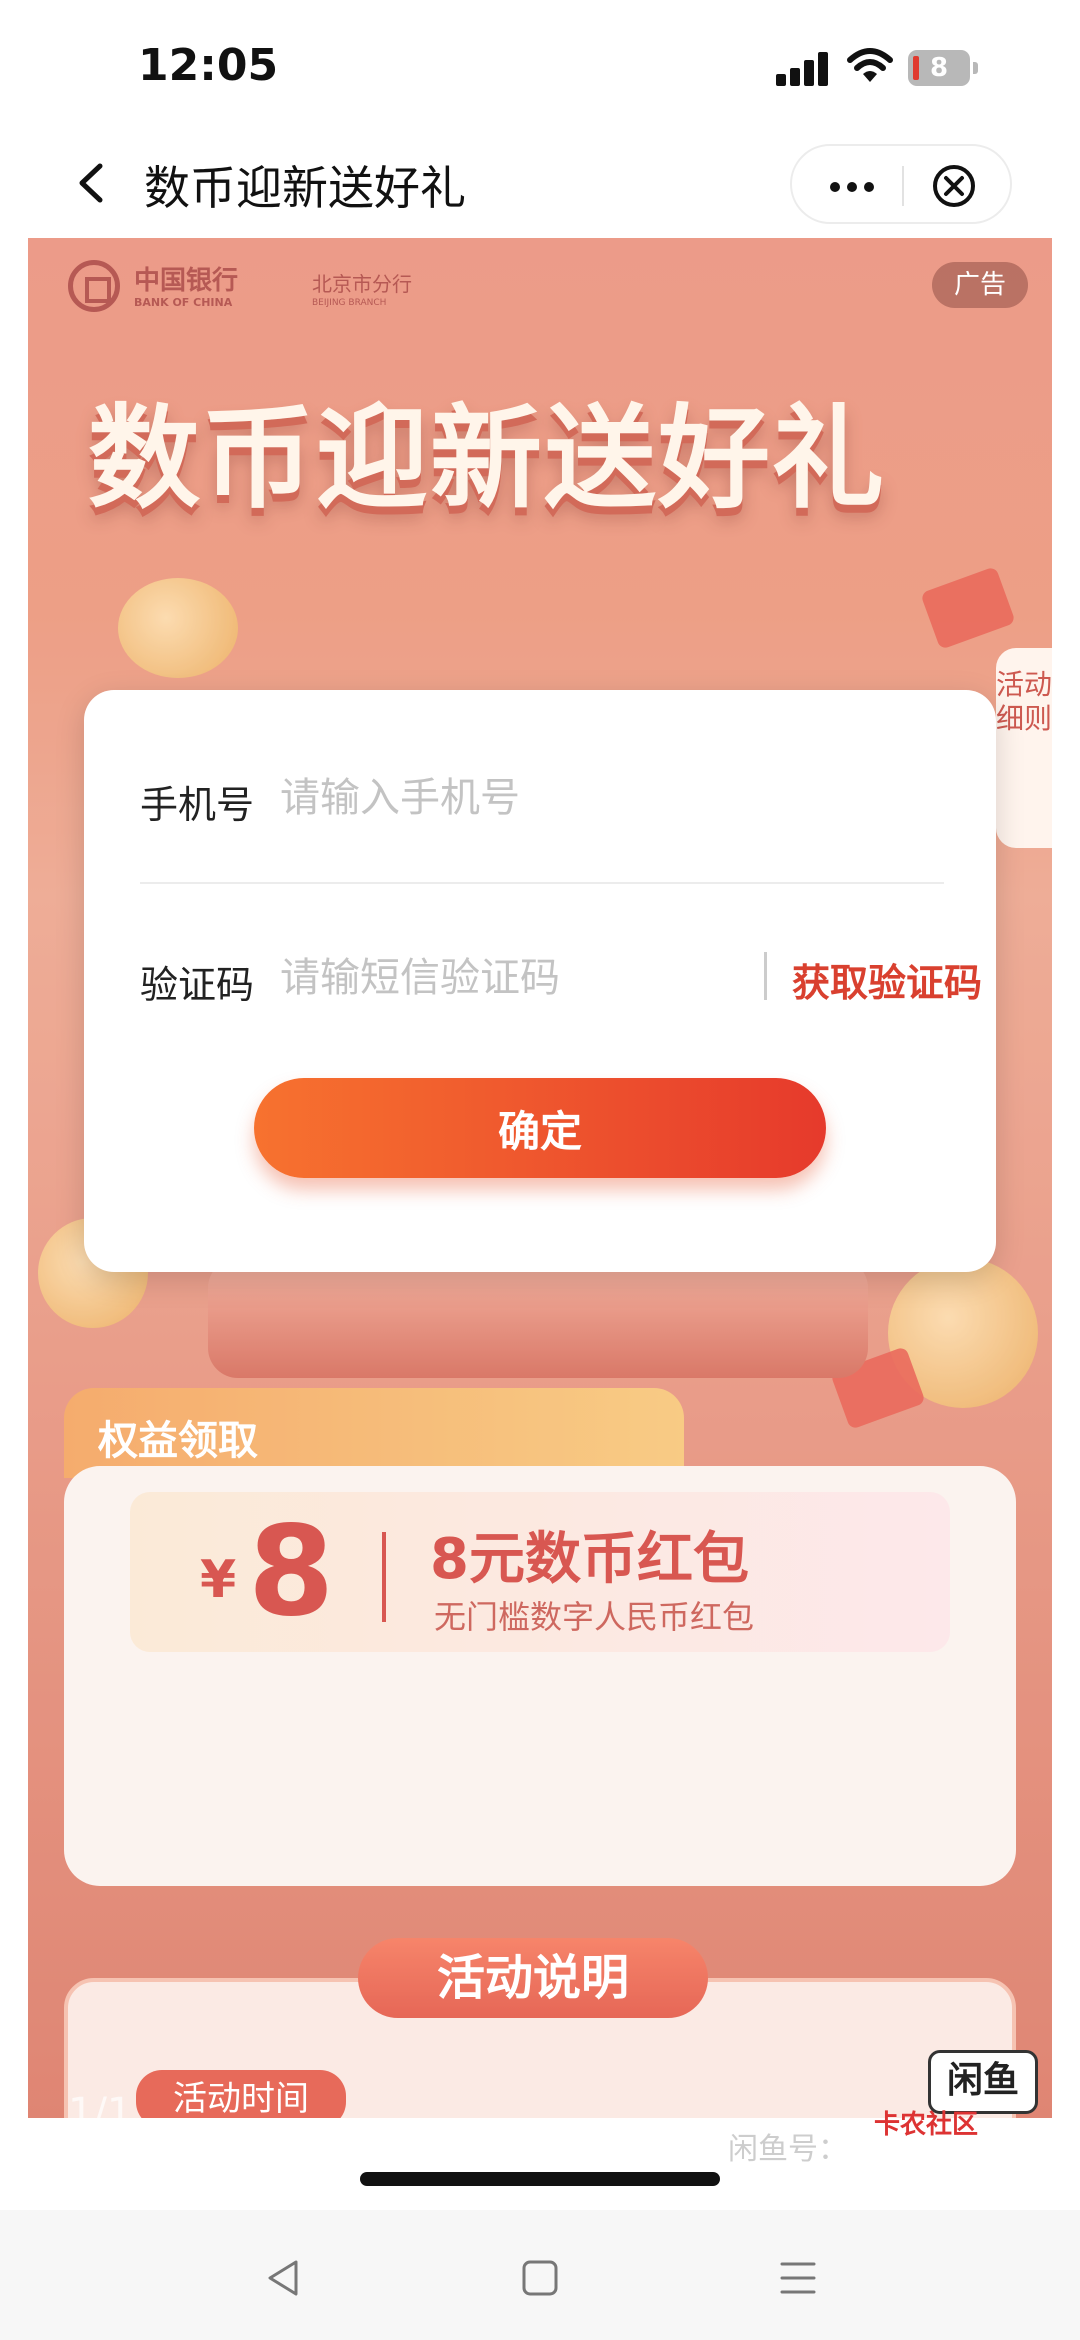  Describe the element at coordinates (887, 979) in the screenshot. I see `get-code-button: 获取验证码` at that location.